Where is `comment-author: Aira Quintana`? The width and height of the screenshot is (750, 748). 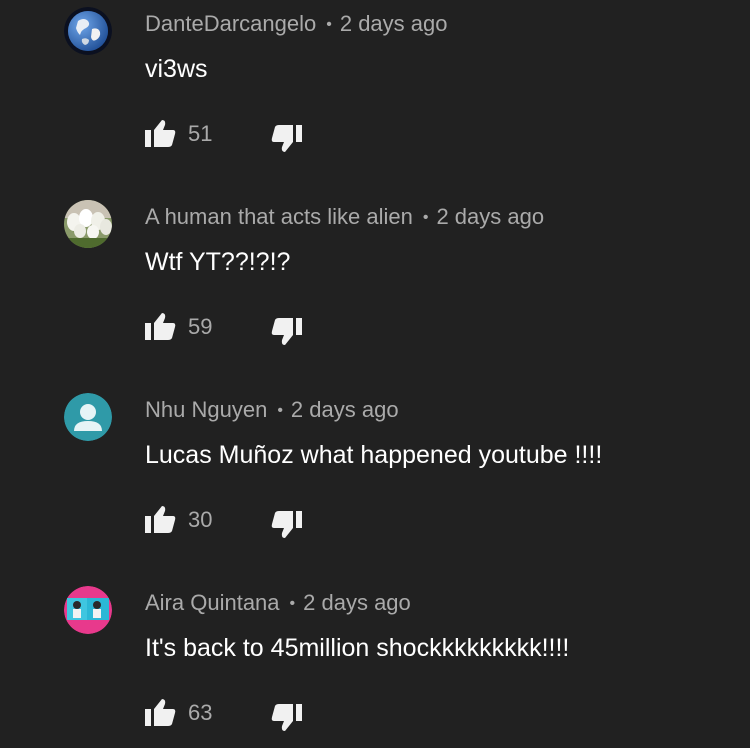
comment-author: Aira Quintana is located at coordinates (212, 602).